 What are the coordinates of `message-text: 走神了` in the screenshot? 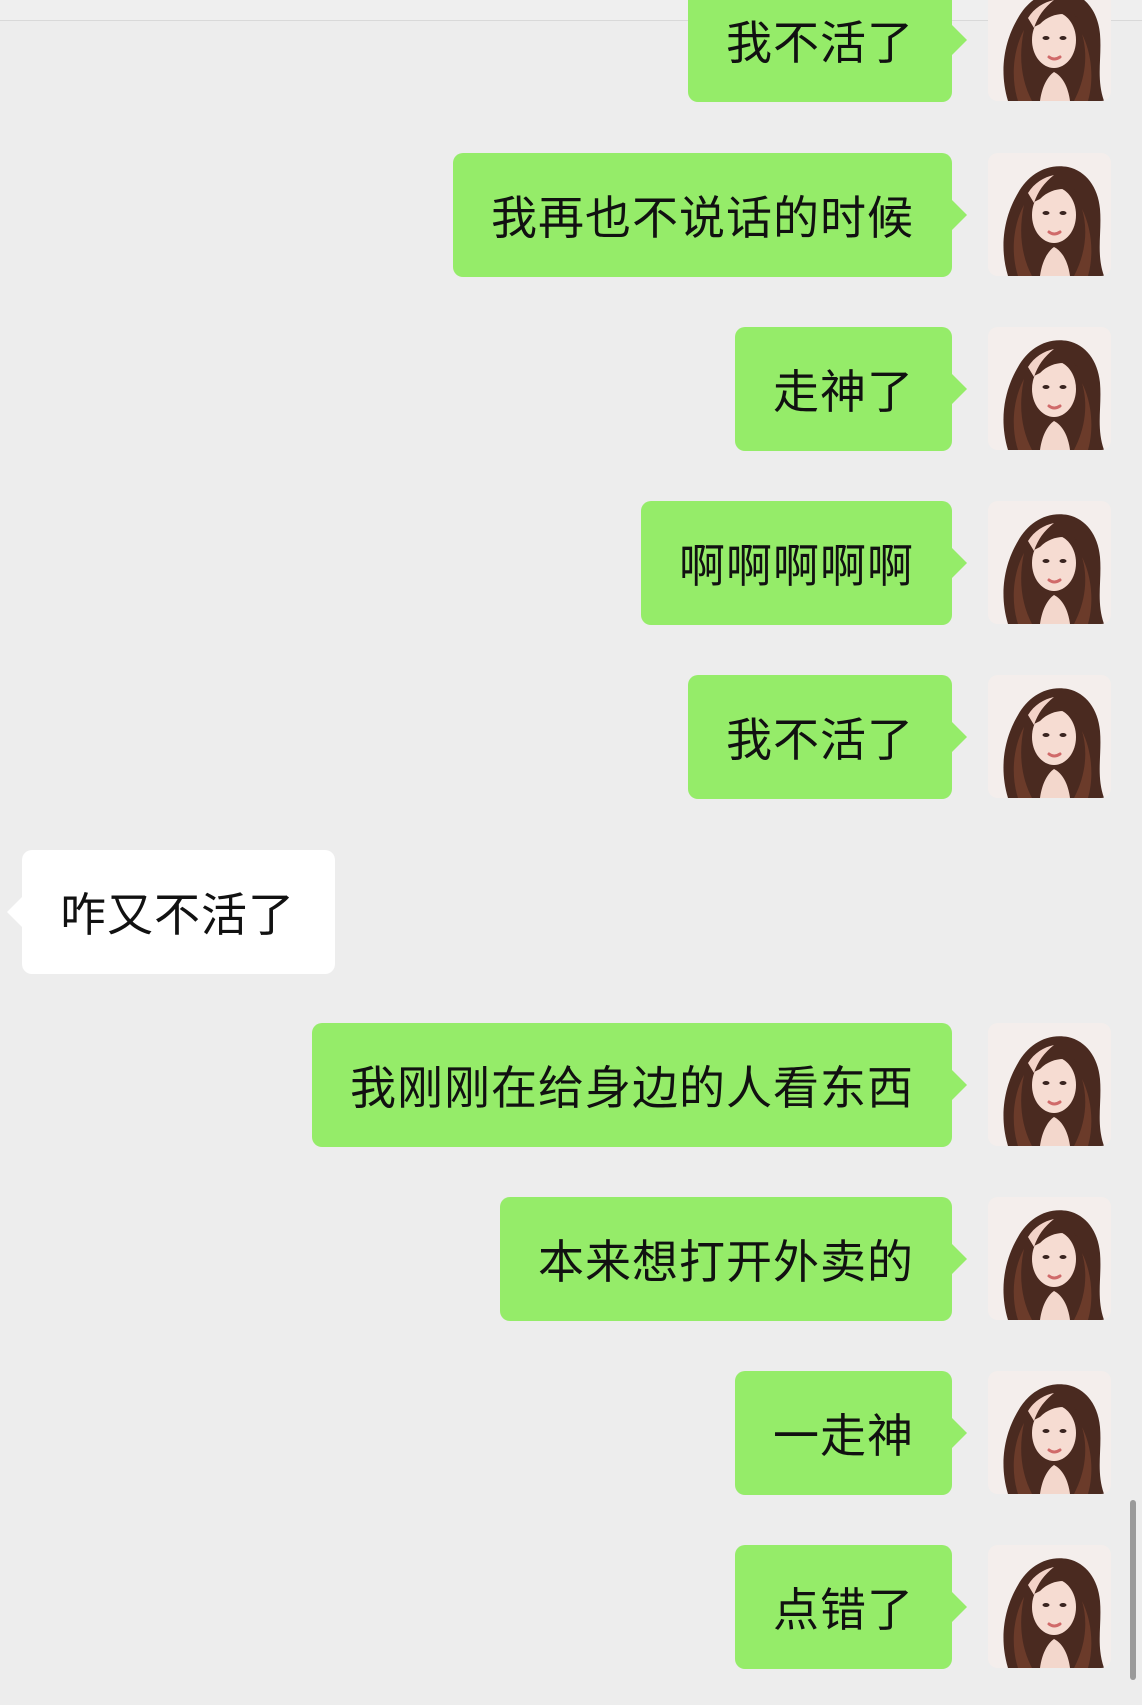 It's located at (843, 392).